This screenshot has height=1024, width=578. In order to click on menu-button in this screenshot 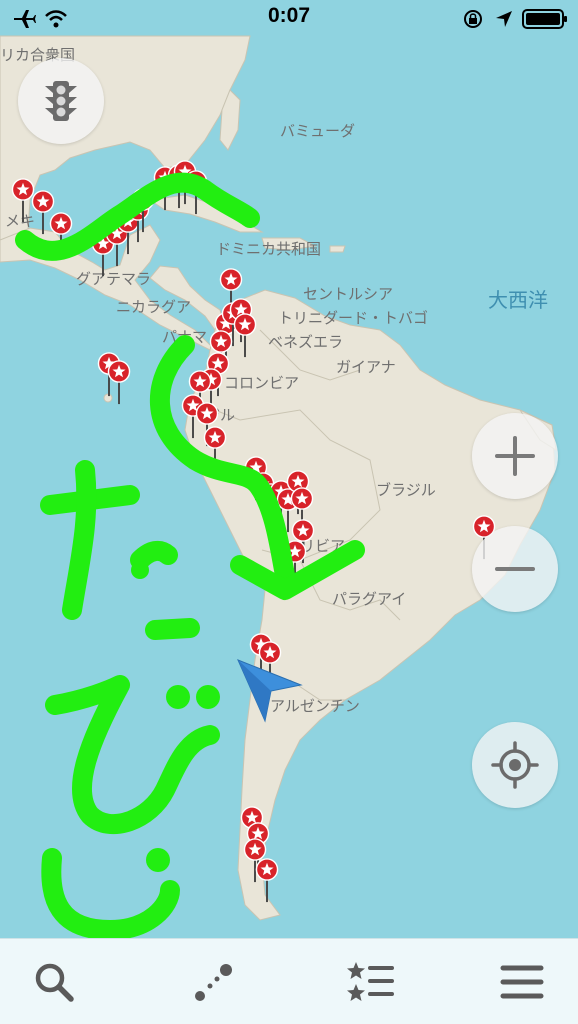, I will do `click(522, 982)`.